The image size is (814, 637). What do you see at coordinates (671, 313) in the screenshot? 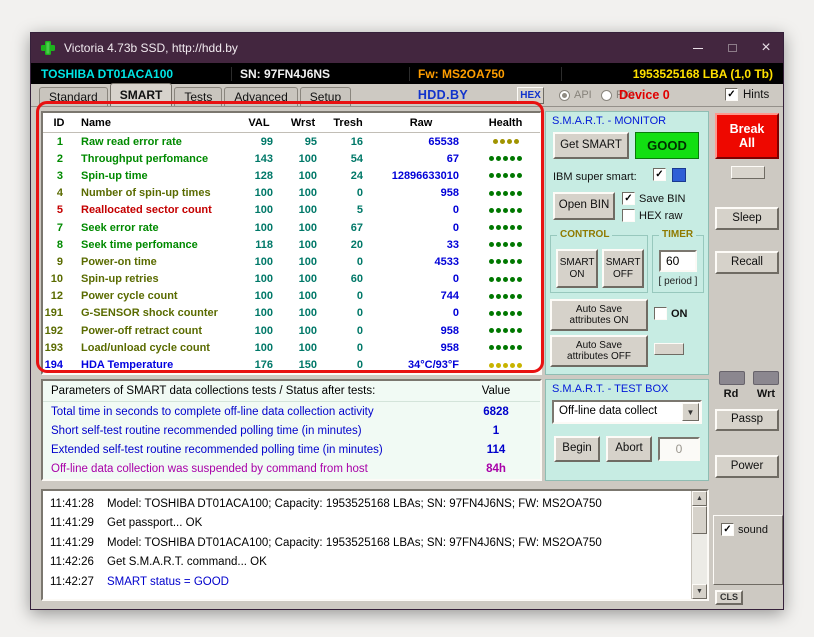
I see `auto-save-on-checkbox: ON` at bounding box center [671, 313].